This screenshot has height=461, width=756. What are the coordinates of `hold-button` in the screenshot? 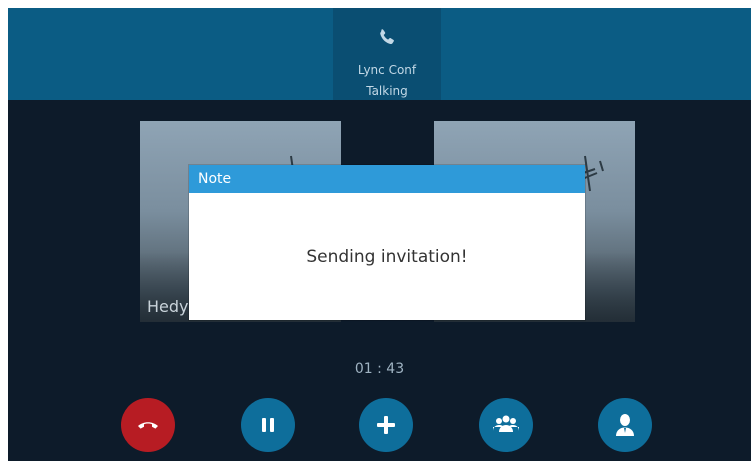 It's located at (268, 425).